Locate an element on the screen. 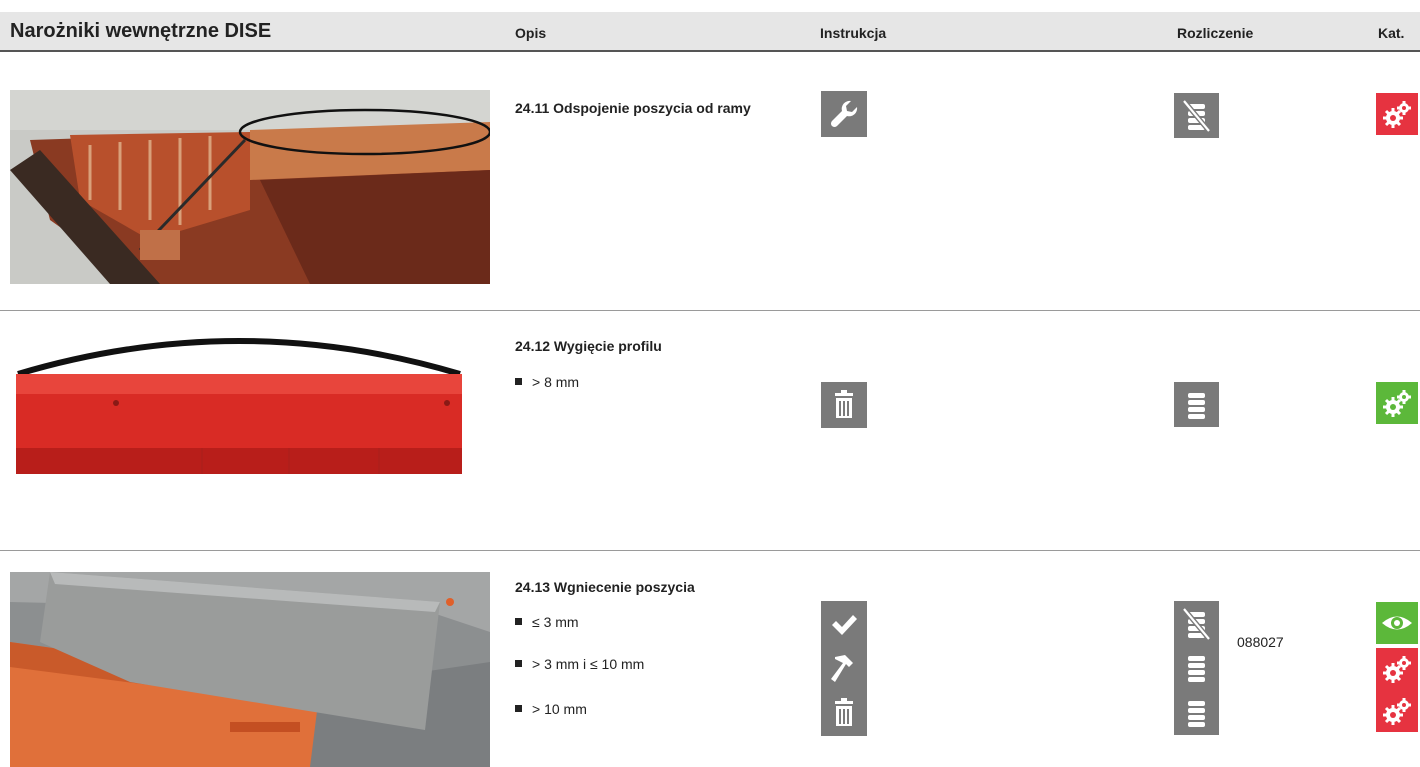  list-item-label: > 8 mm is located at coordinates (556, 382).